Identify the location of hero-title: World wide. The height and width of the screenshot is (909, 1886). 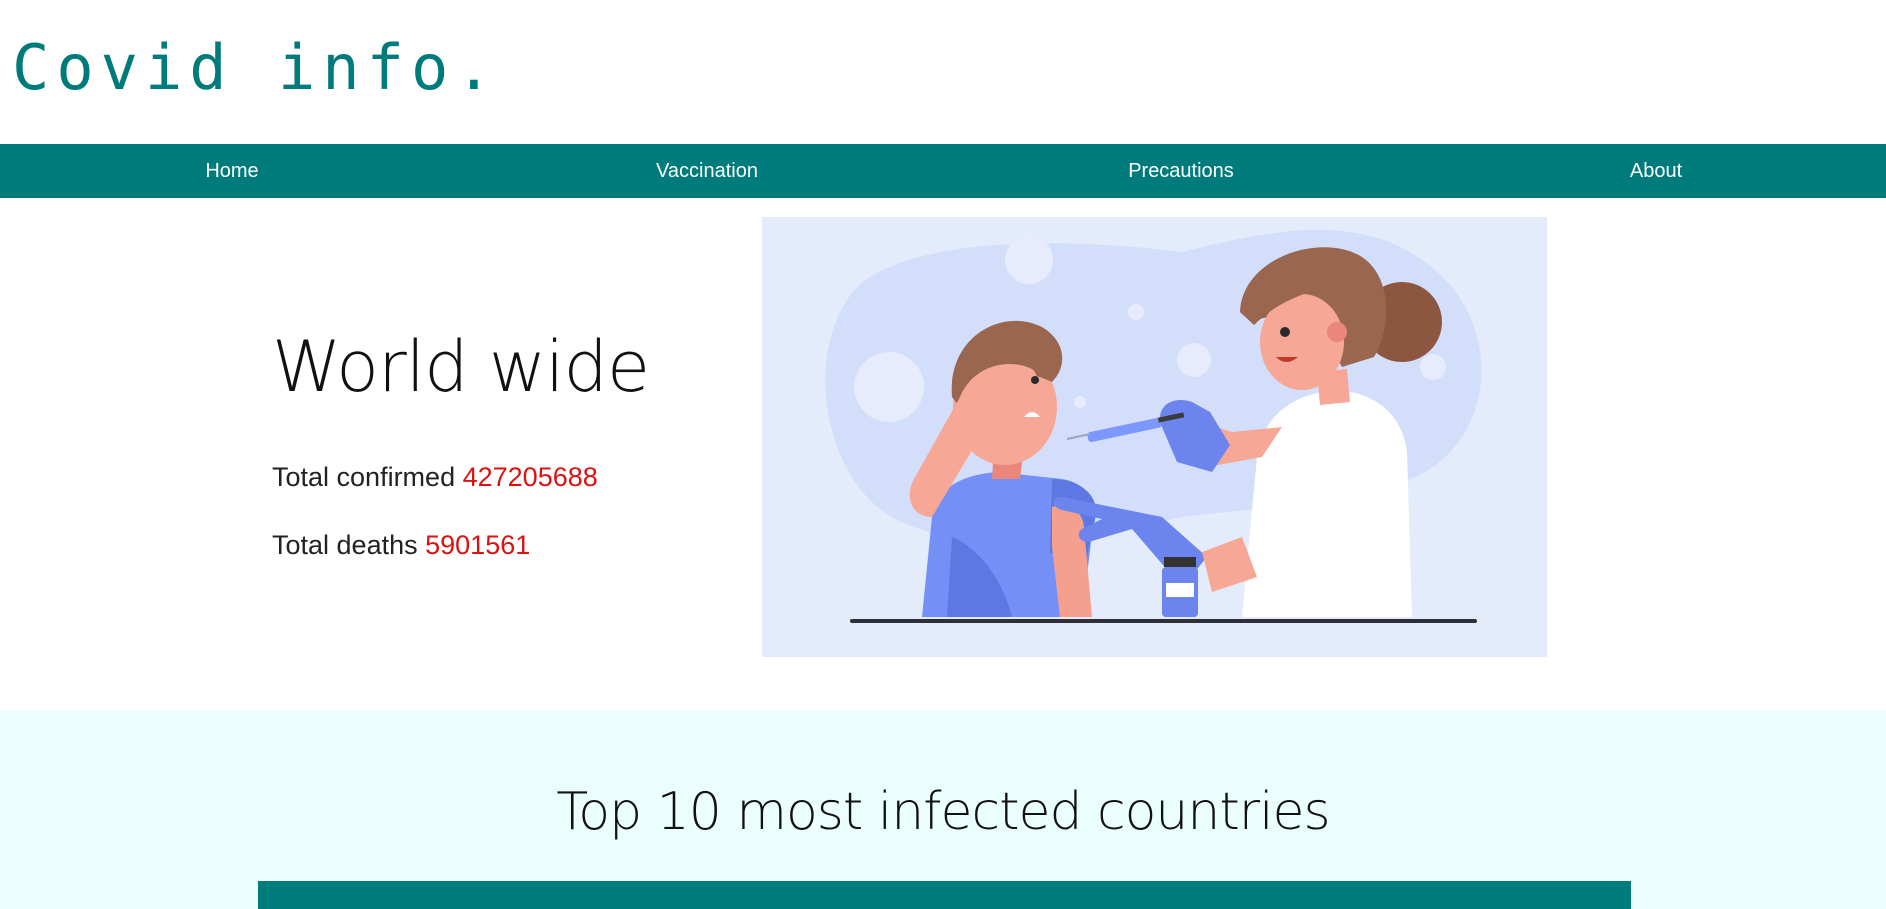
(461, 367).